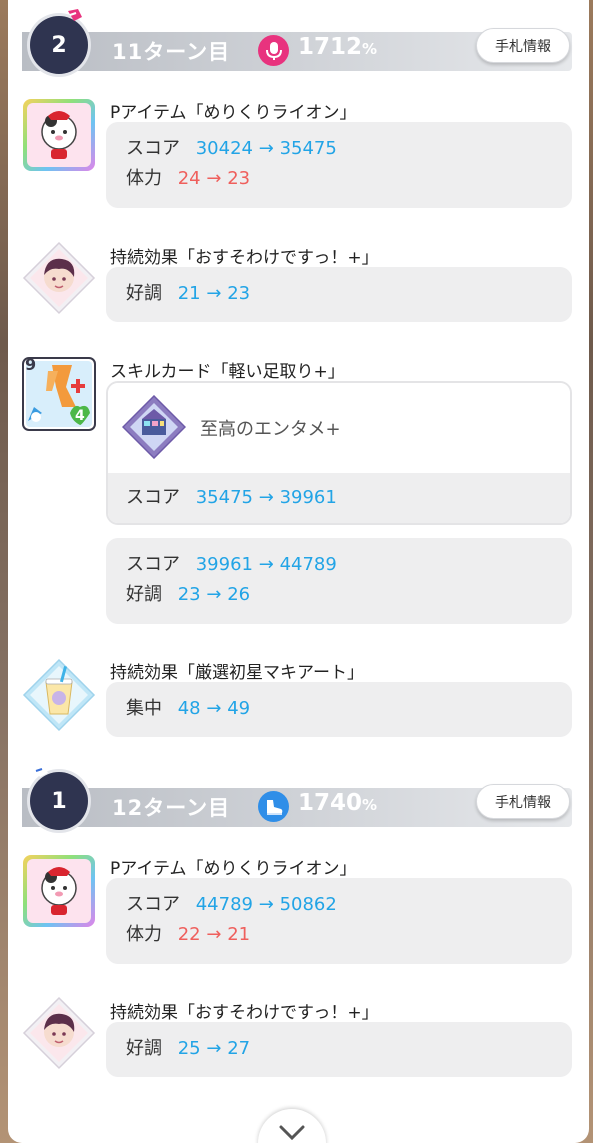 This screenshot has width=593, height=1143. What do you see at coordinates (59, 695) in the screenshot?
I see `macchiato-drink-icon` at bounding box center [59, 695].